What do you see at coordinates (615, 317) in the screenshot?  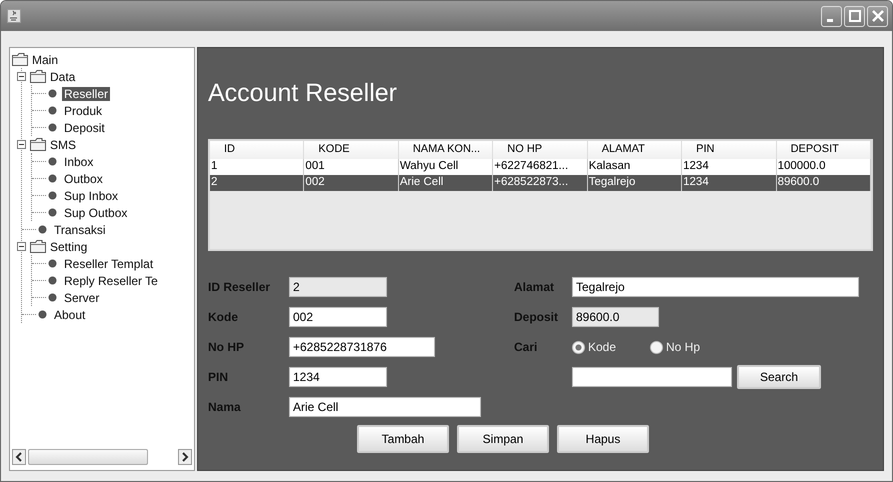 I see `input-field: 89600.0` at bounding box center [615, 317].